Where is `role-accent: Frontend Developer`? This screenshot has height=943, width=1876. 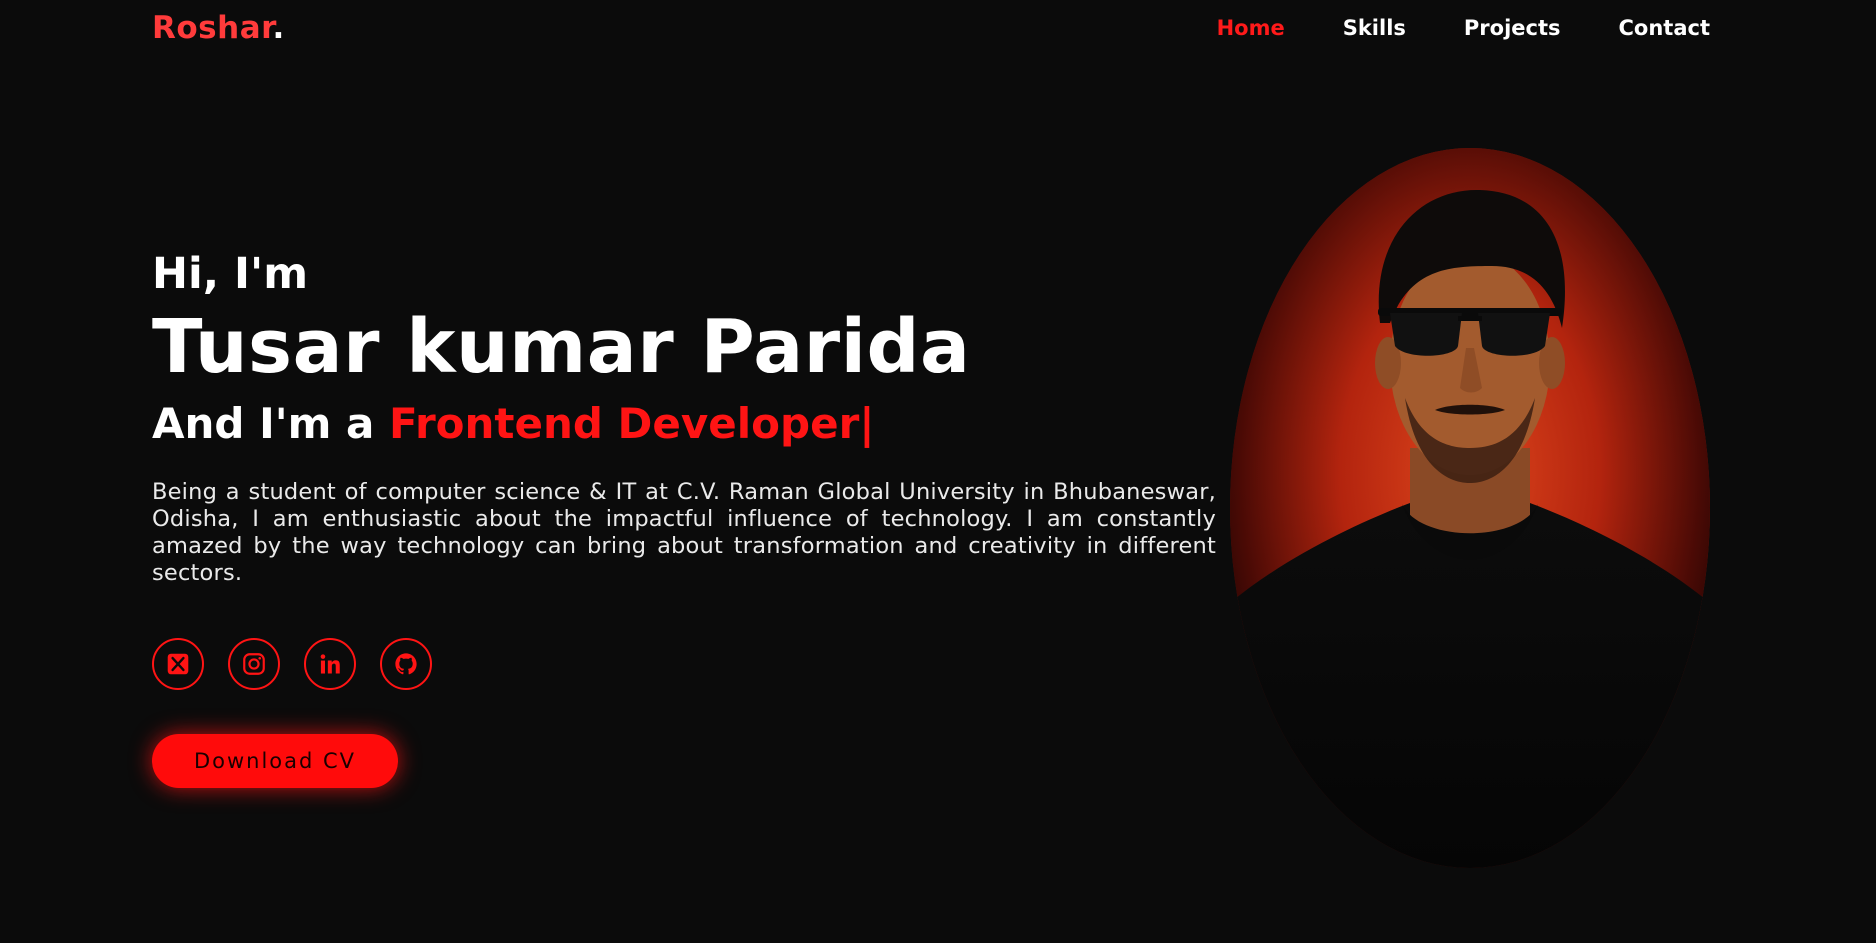 role-accent: Frontend Developer is located at coordinates (624, 423).